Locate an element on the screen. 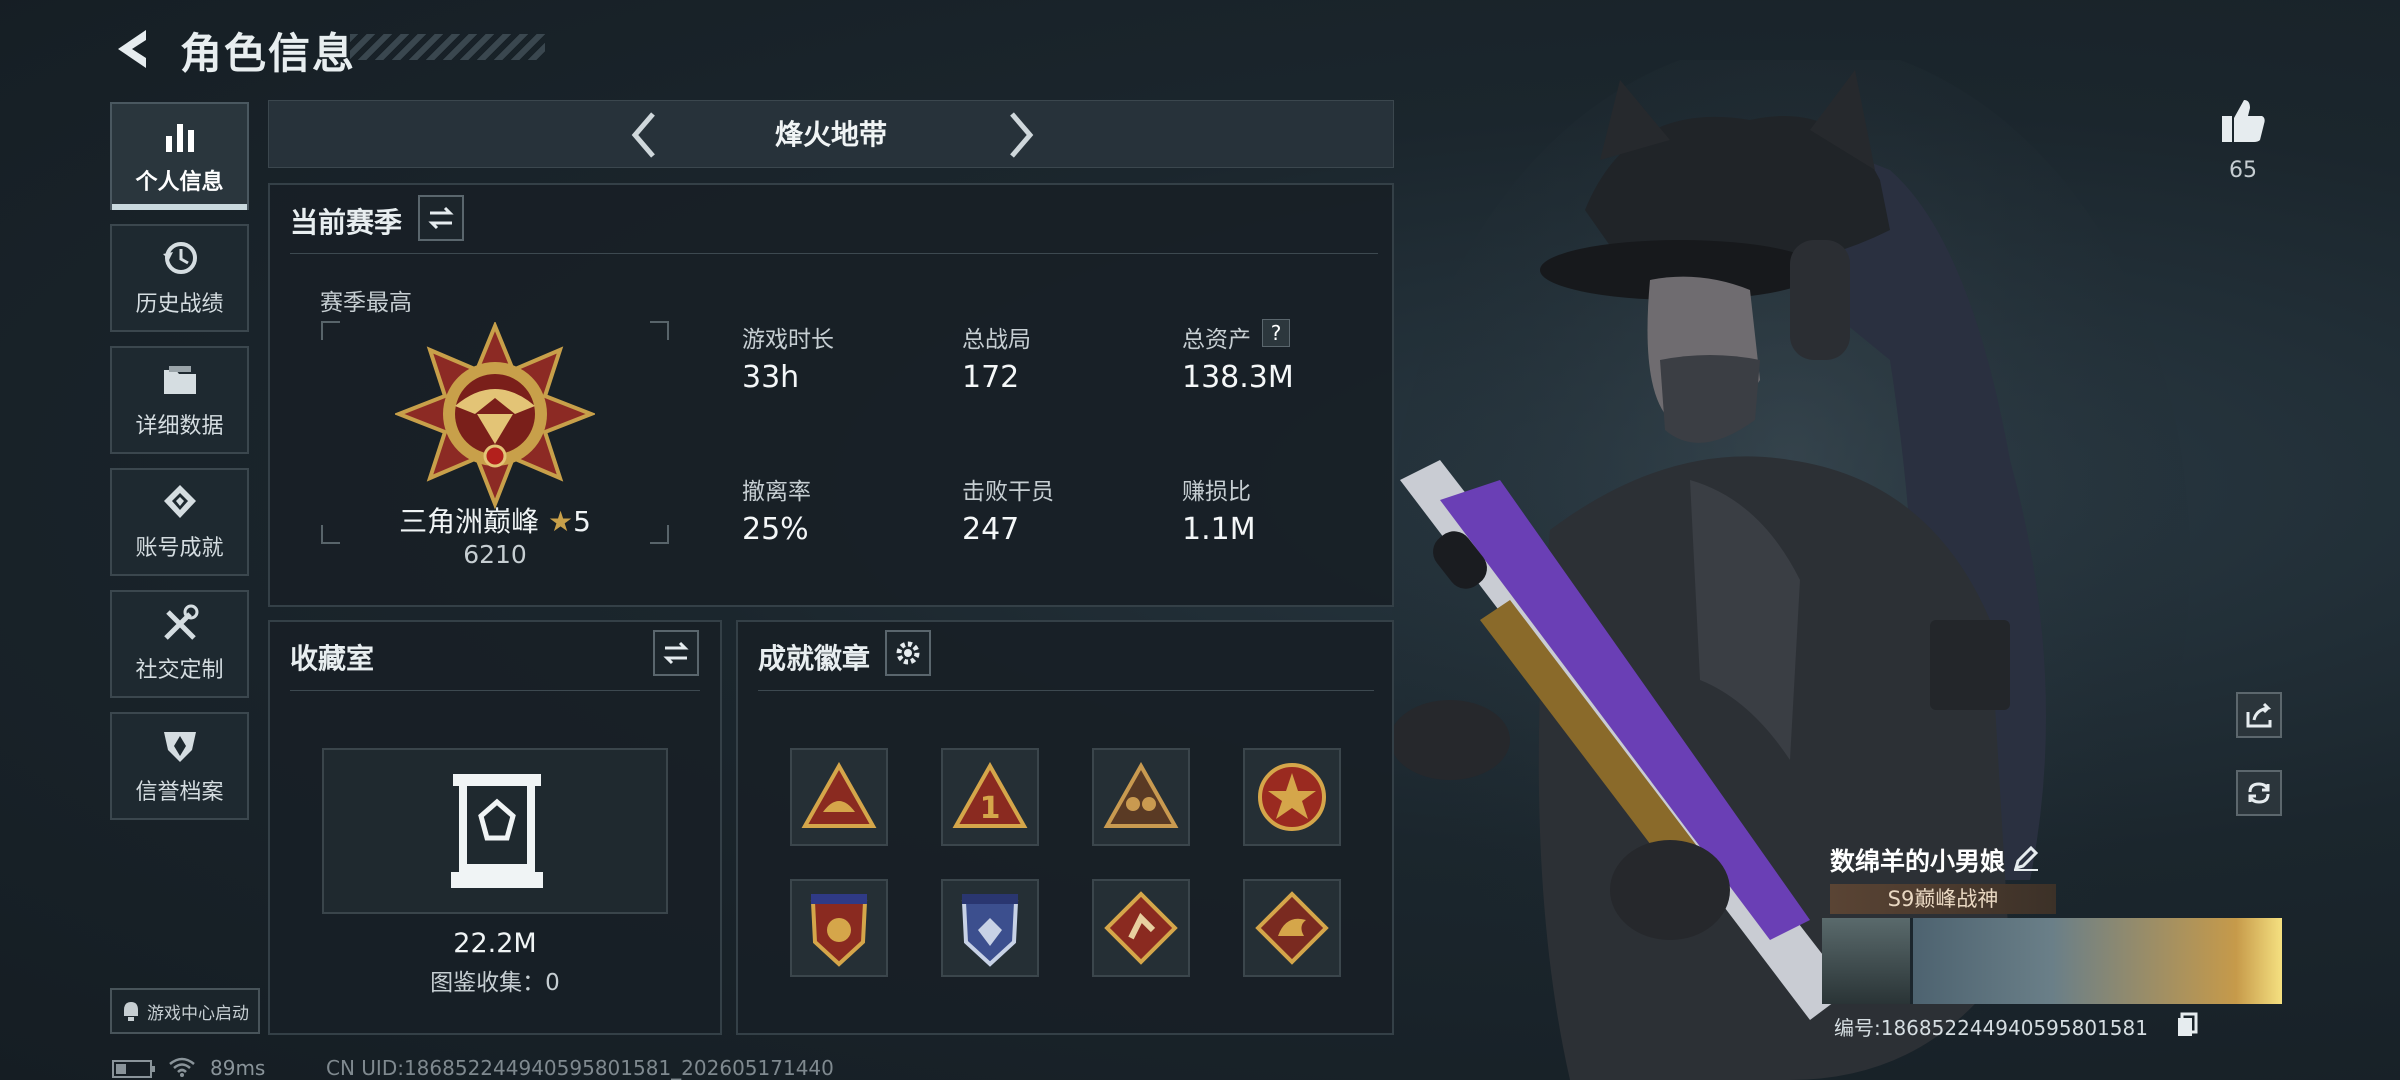  stat-value-total-assets: 138.3M is located at coordinates (1238, 377).